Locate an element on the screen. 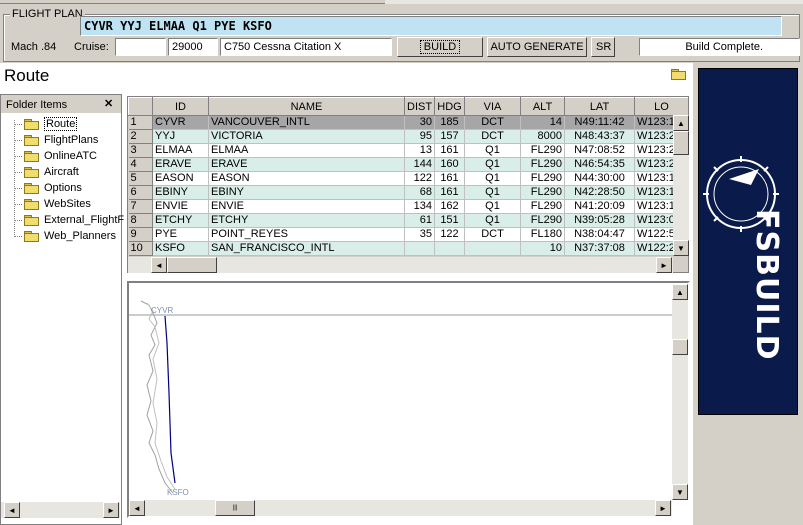 The image size is (803, 525). folder-item-web-planners: Web_Planners is located at coordinates (70, 236).